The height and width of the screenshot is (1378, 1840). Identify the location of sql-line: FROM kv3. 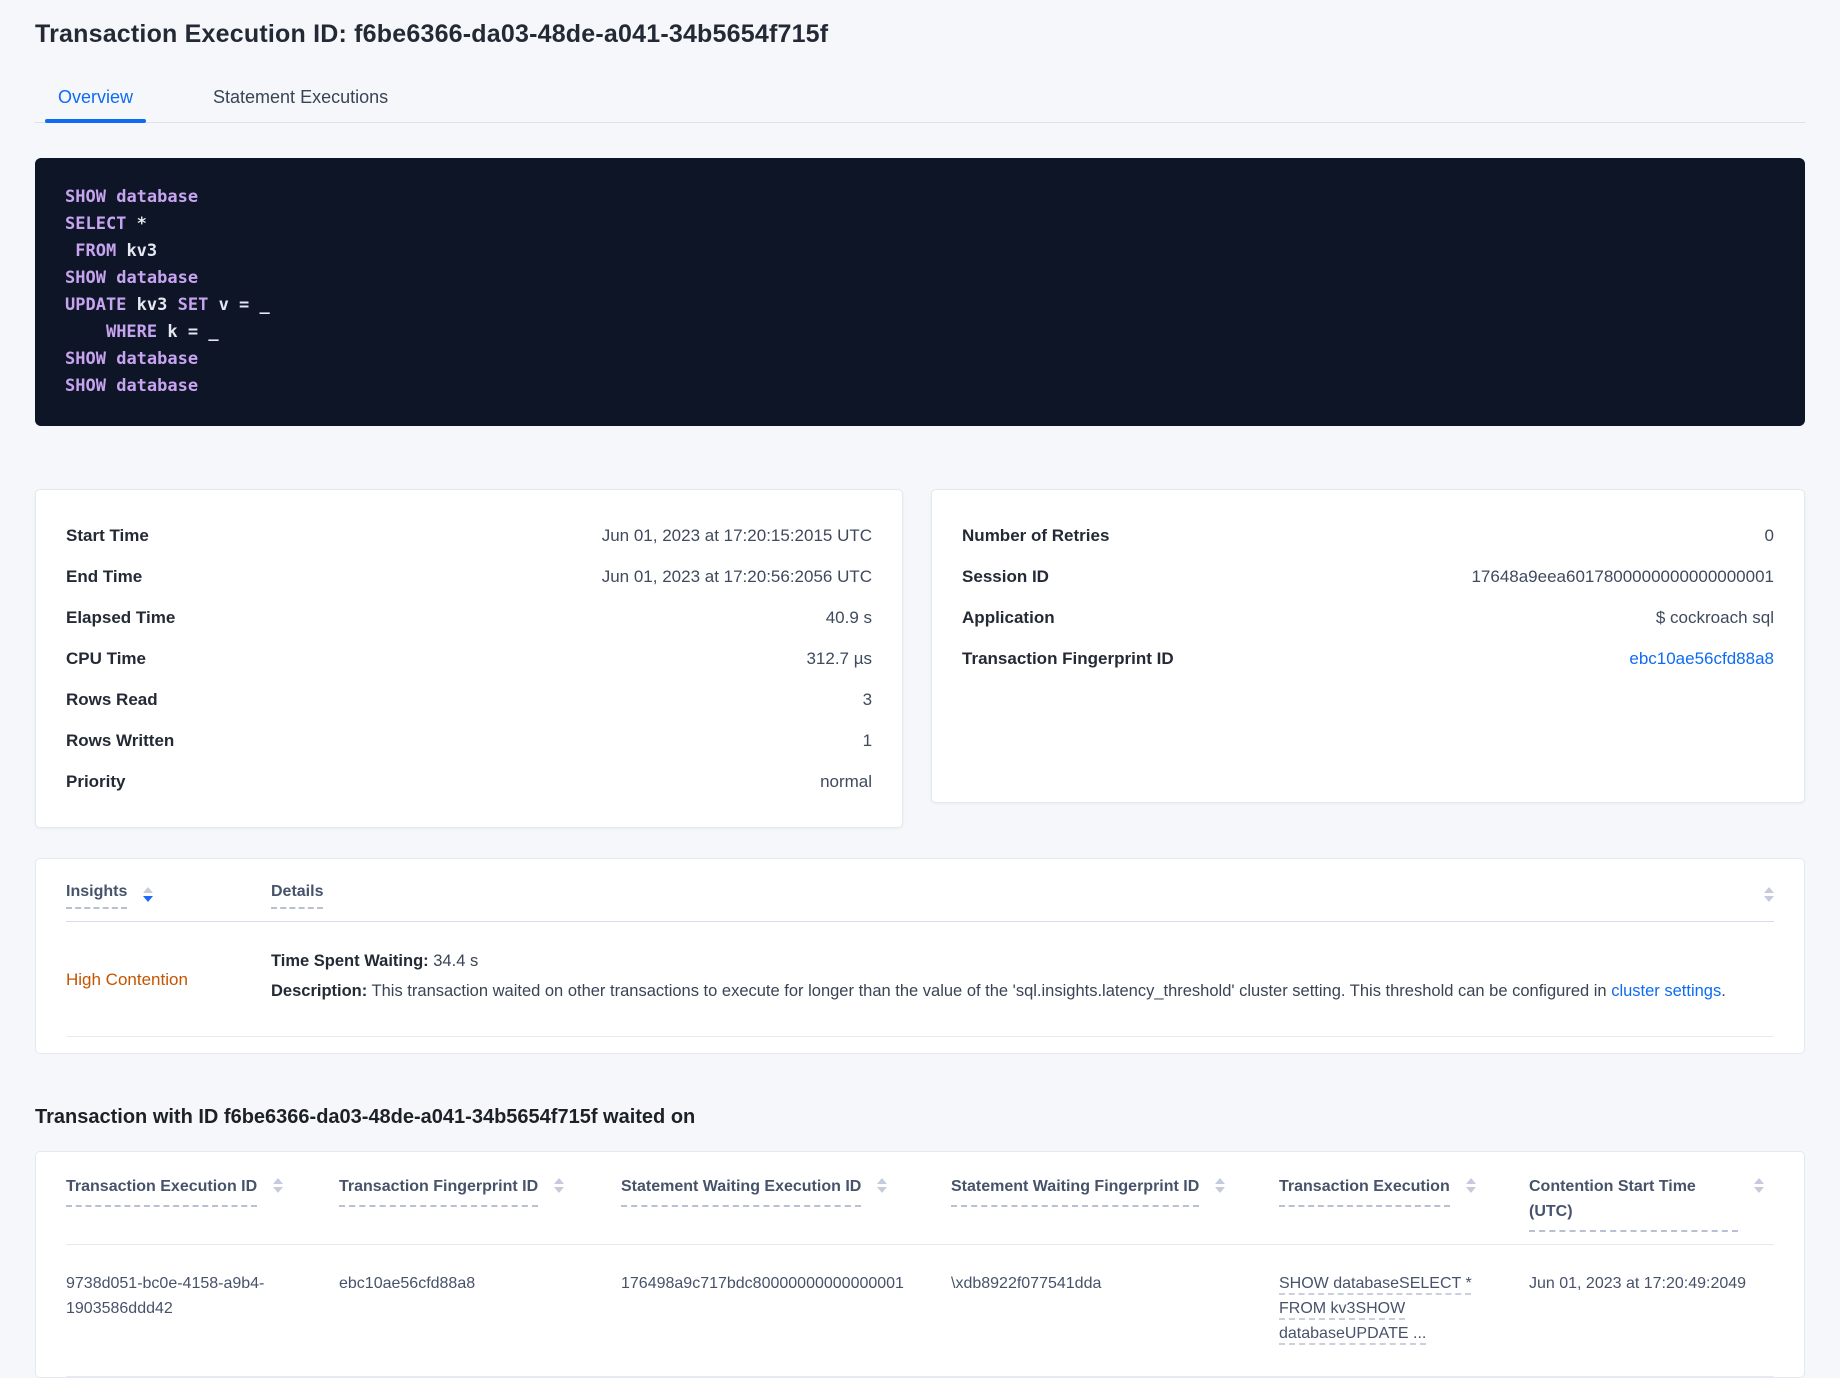
(920, 251).